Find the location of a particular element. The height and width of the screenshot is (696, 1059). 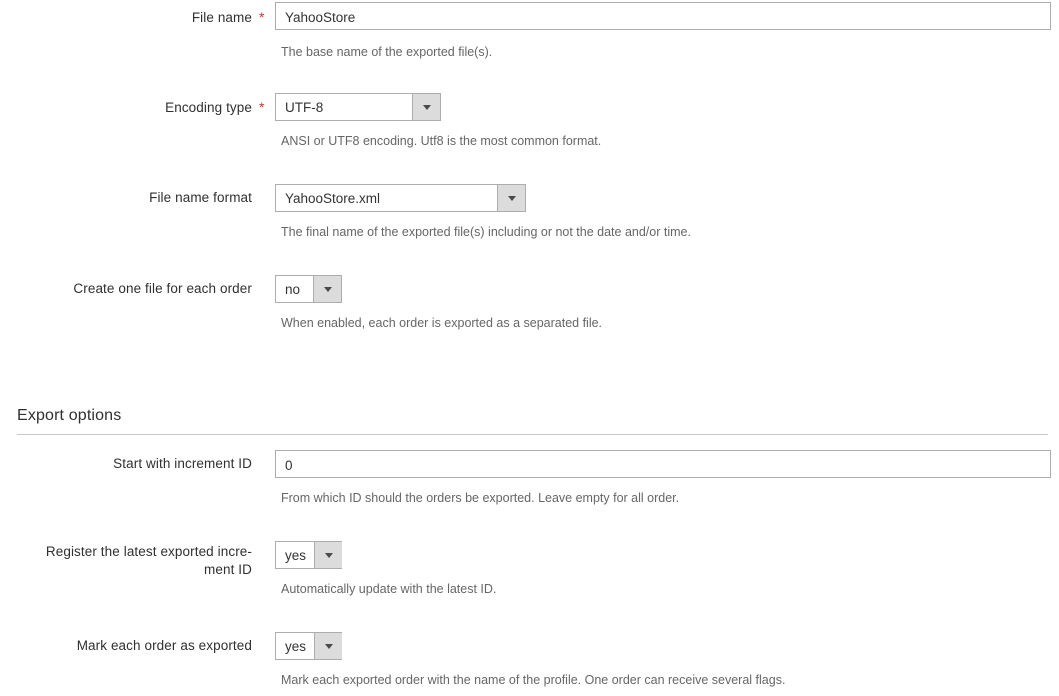

note-file-name: The base name of the exported file(s). is located at coordinates (387, 52).